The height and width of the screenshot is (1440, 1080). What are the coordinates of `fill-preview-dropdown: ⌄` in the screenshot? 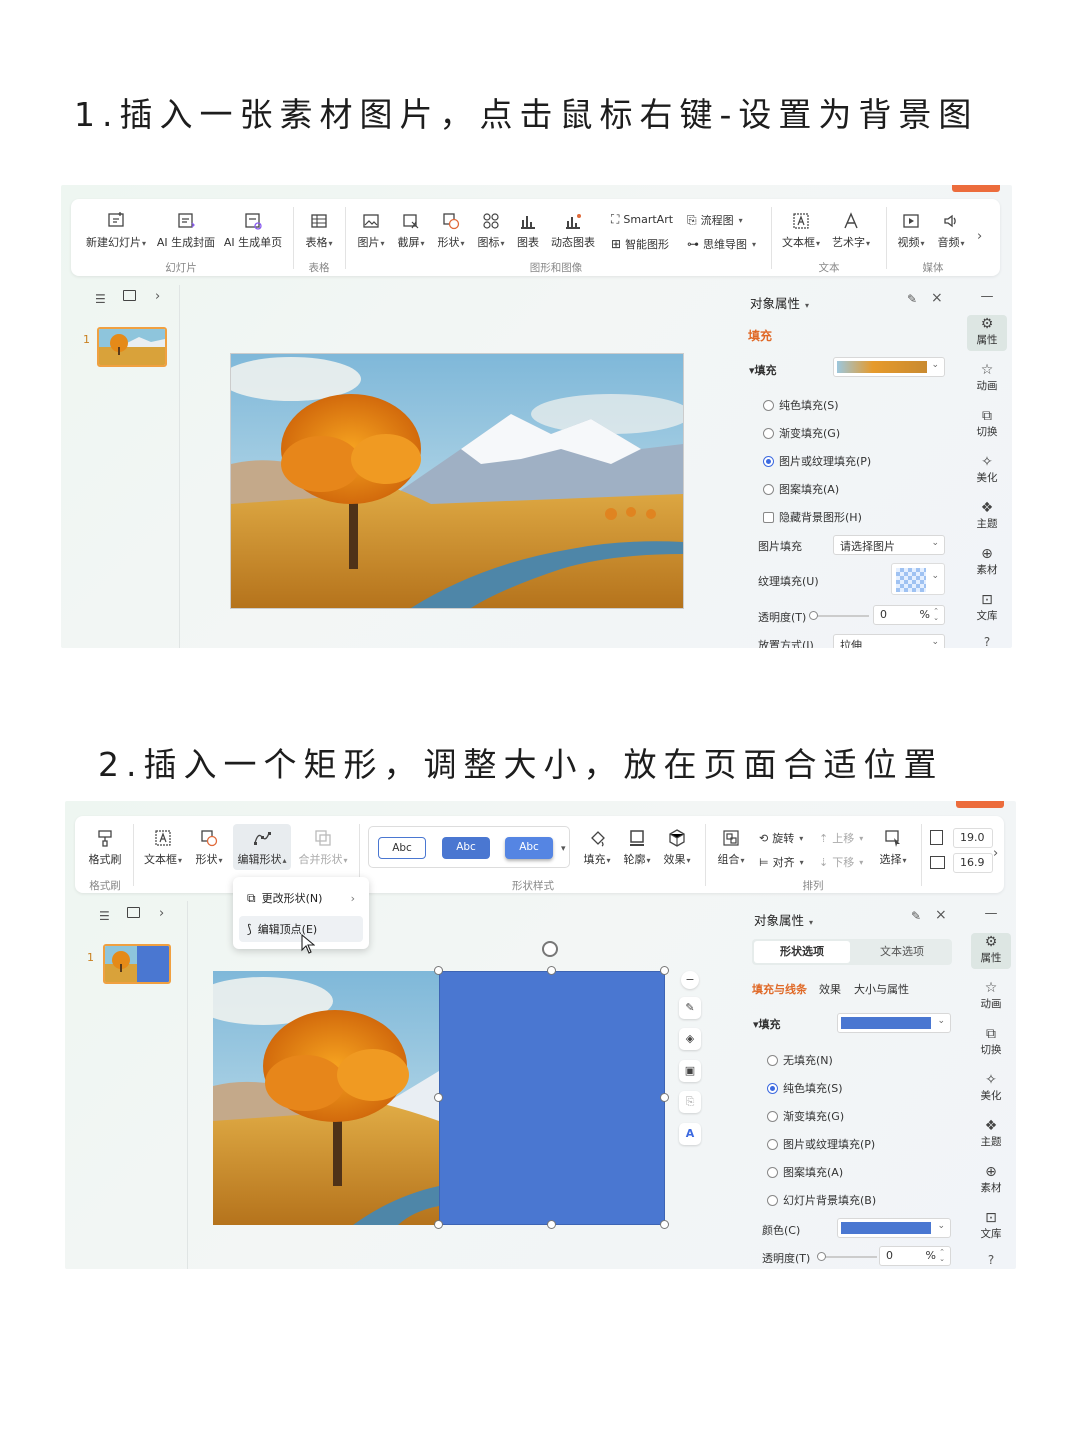 It's located at (889, 367).